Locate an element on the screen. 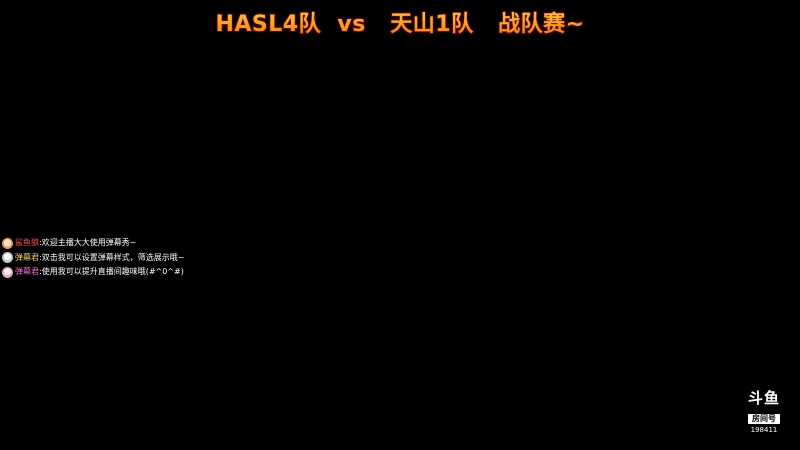  stream-title: HASL4队 vs 天山1队 战队赛~ is located at coordinates (400, 22).